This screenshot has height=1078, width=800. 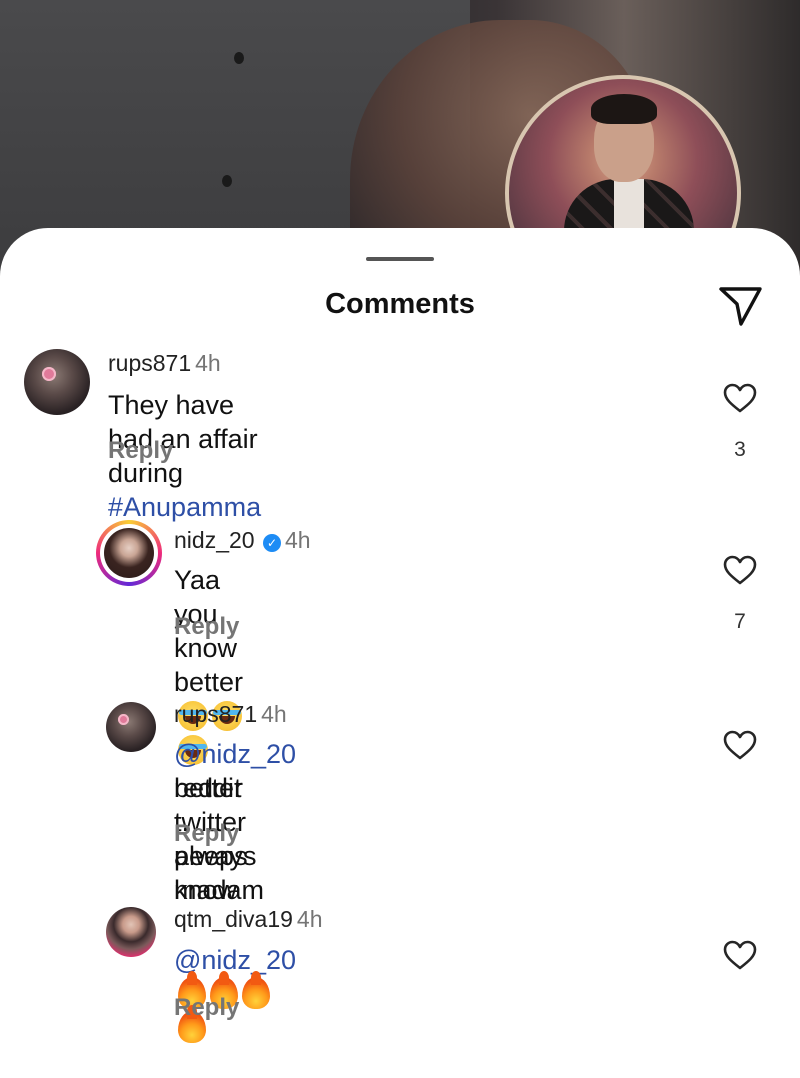 I want to click on sheet-title: Comments, so click(x=400, y=304).